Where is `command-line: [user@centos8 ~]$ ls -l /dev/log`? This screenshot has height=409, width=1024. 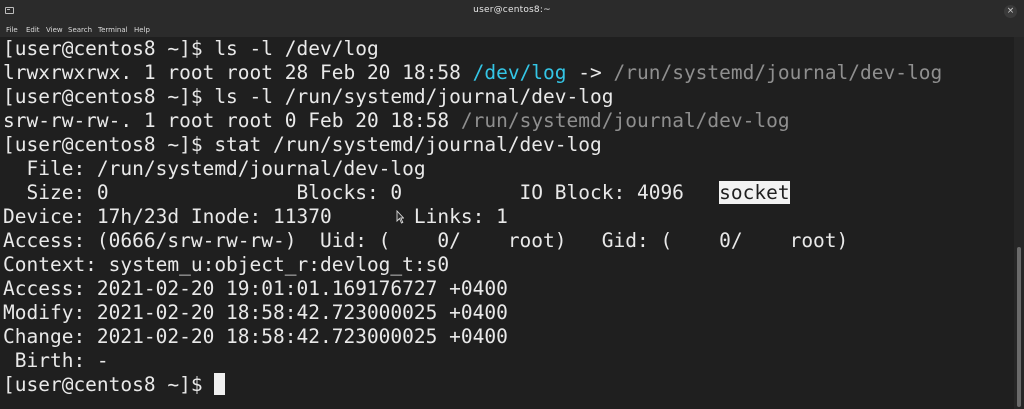
command-line: [user@centos8 ~]$ ls -l /dev/log is located at coordinates (191, 49).